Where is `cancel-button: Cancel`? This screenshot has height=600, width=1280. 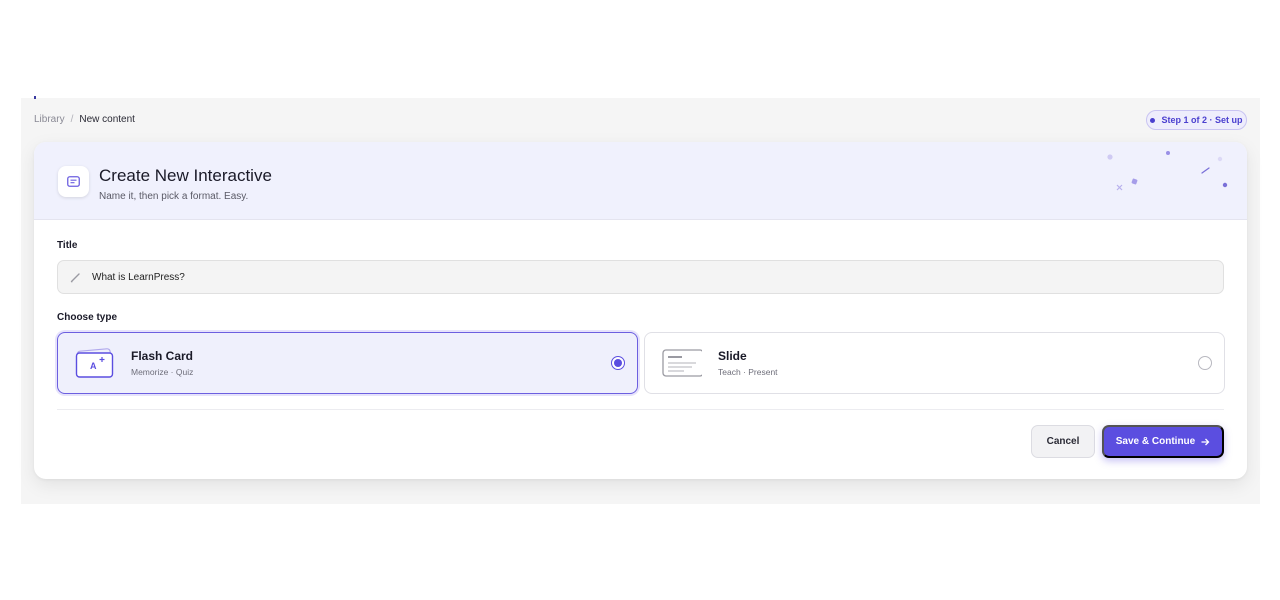
cancel-button: Cancel is located at coordinates (1063, 441).